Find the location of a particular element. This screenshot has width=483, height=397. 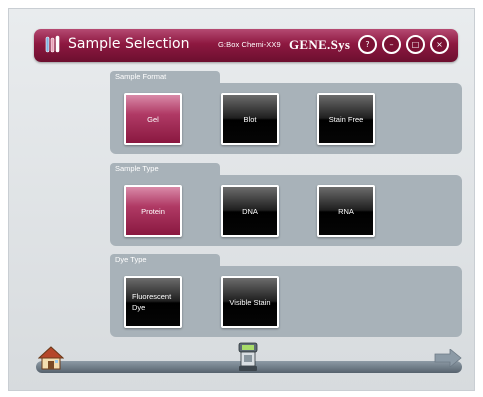

home-icon is located at coordinates (51, 358).